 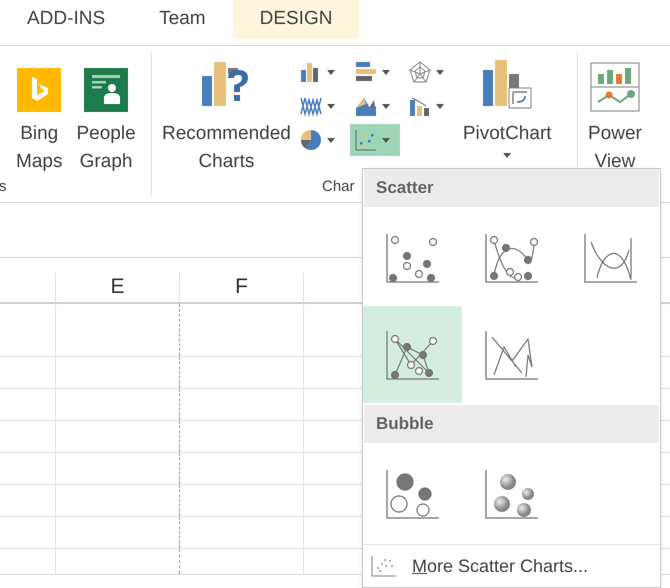 What do you see at coordinates (310, 140) in the screenshot?
I see `pie-chart-icon` at bounding box center [310, 140].